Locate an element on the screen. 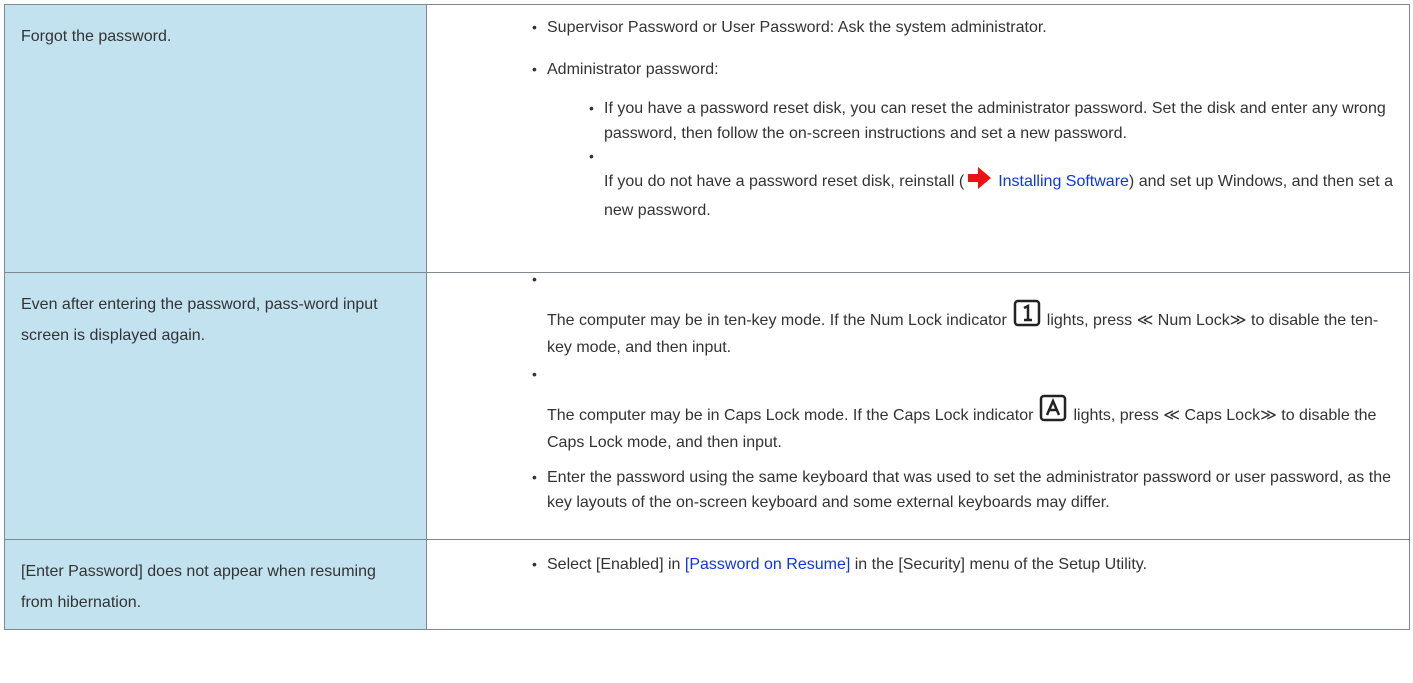 The height and width of the screenshot is (683, 1413). password-on-resume-link: [Password on Resume] is located at coordinates (767, 564).